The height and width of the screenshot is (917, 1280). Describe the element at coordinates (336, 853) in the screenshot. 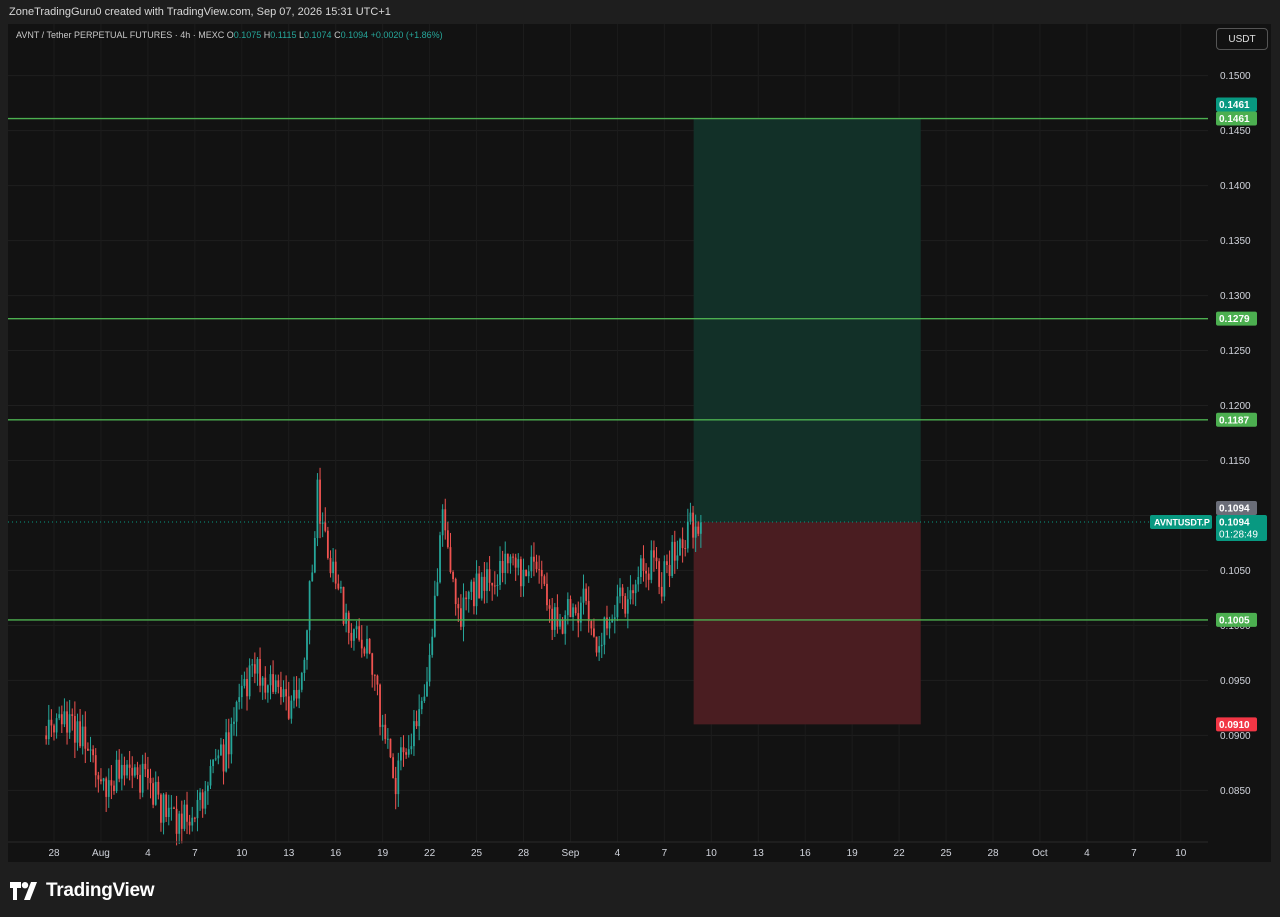

I see `time-tick-label: 16` at that location.